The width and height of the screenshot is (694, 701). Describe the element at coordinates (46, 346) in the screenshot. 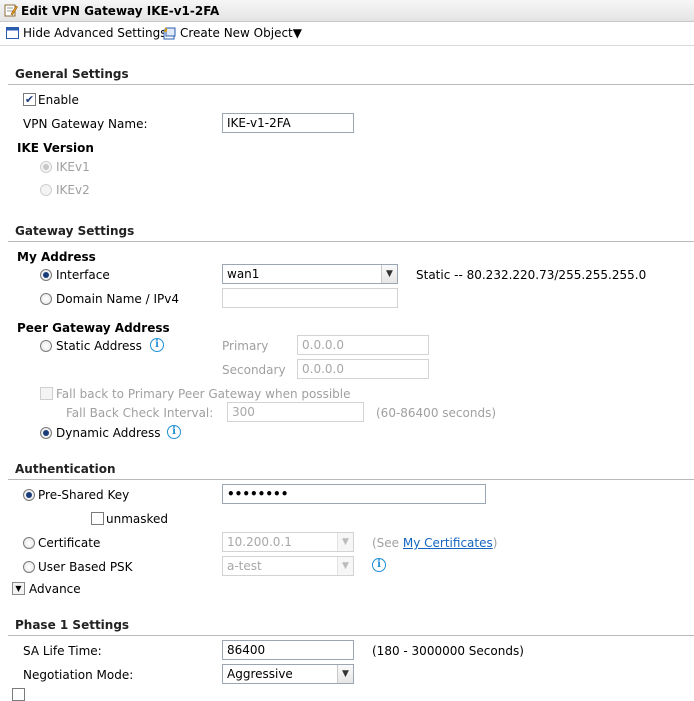

I see `static-address-radio` at that location.